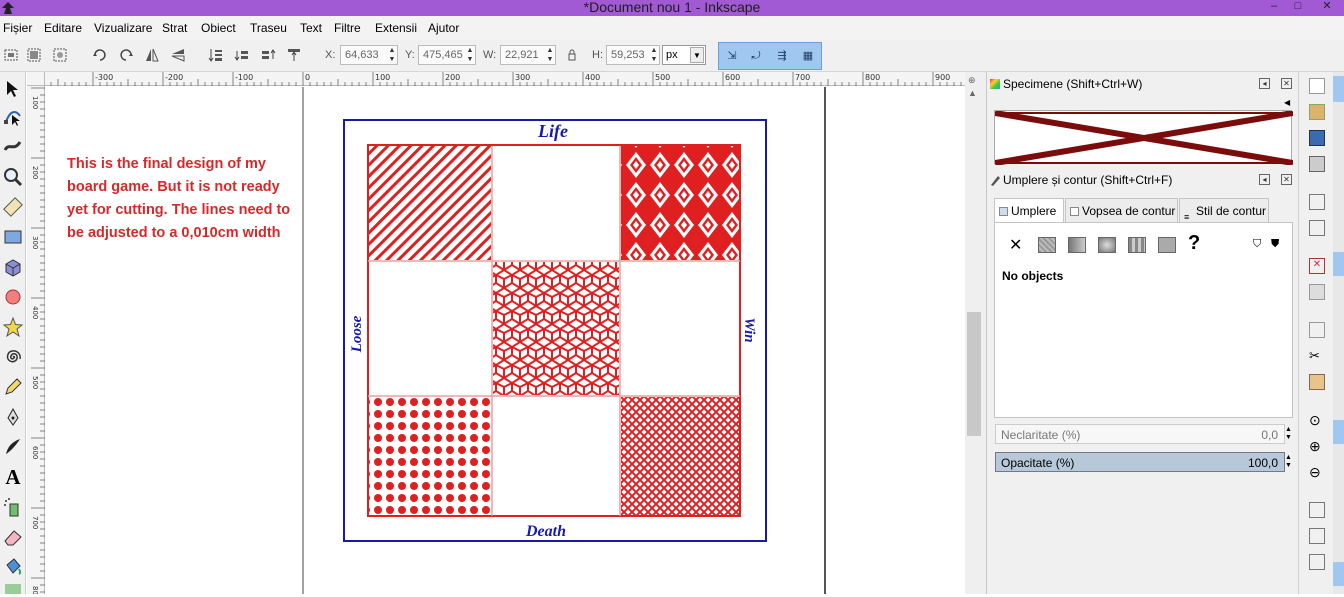 The height and width of the screenshot is (597, 1344). Describe the element at coordinates (443, 28) in the screenshot. I see `menu-help: Ajutor` at that location.